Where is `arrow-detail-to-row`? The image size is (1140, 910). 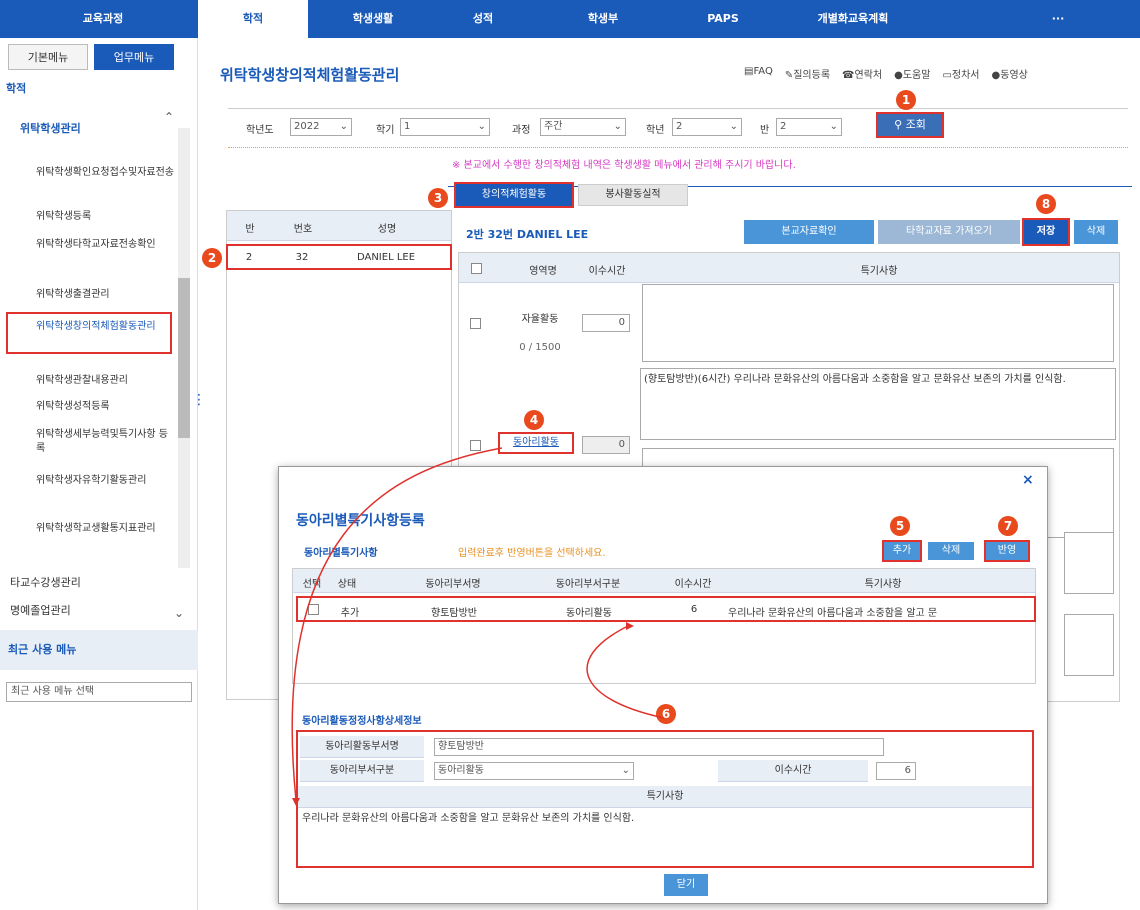 arrow-detail-to-row is located at coordinates (625, 672).